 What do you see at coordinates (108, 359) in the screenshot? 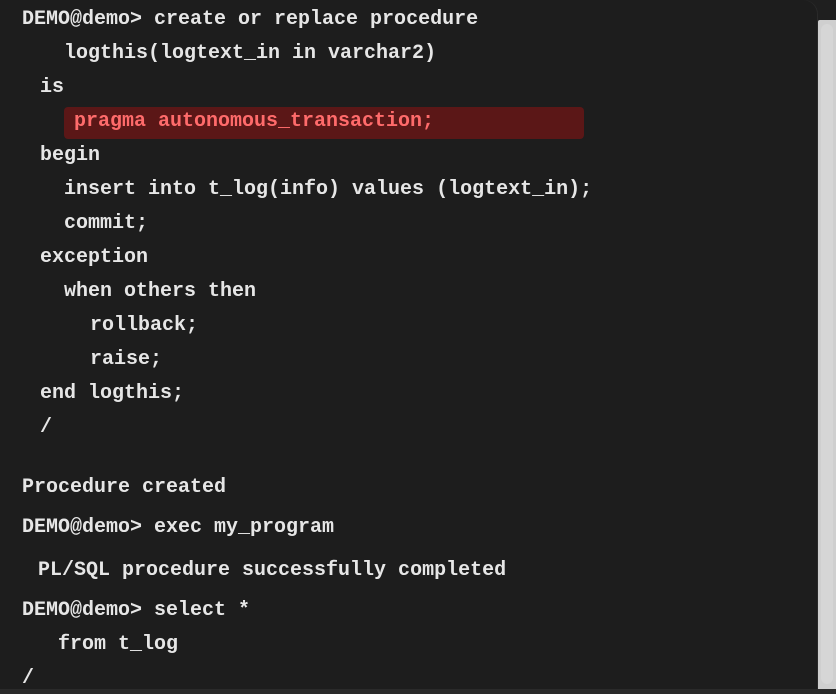
I see `terminal-line-raise: raise;` at bounding box center [108, 359].